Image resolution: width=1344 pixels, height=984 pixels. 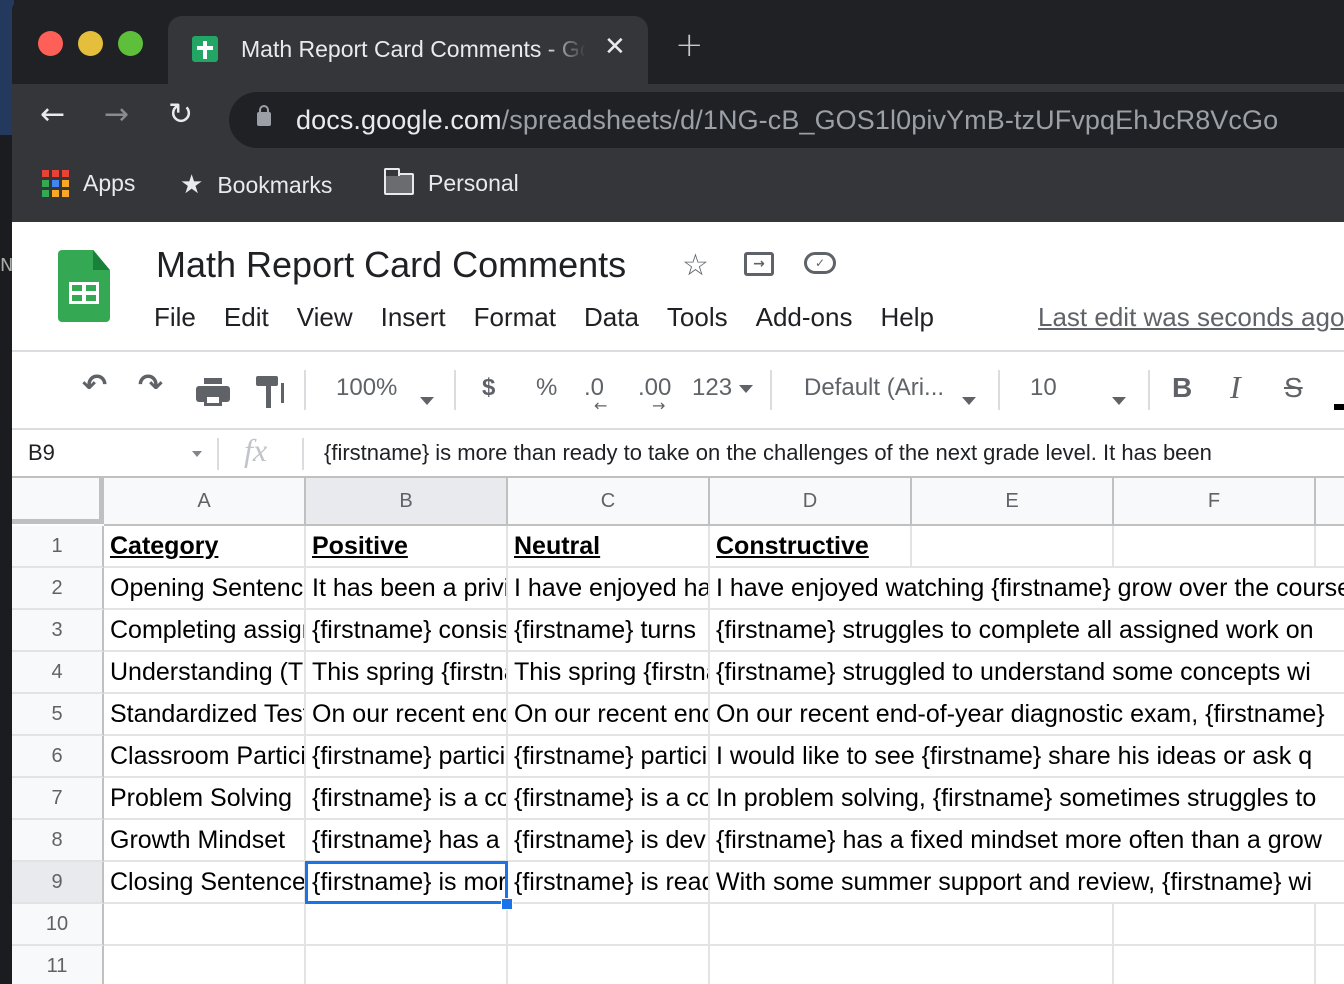 I want to click on select-all-corner, so click(x=58, y=501).